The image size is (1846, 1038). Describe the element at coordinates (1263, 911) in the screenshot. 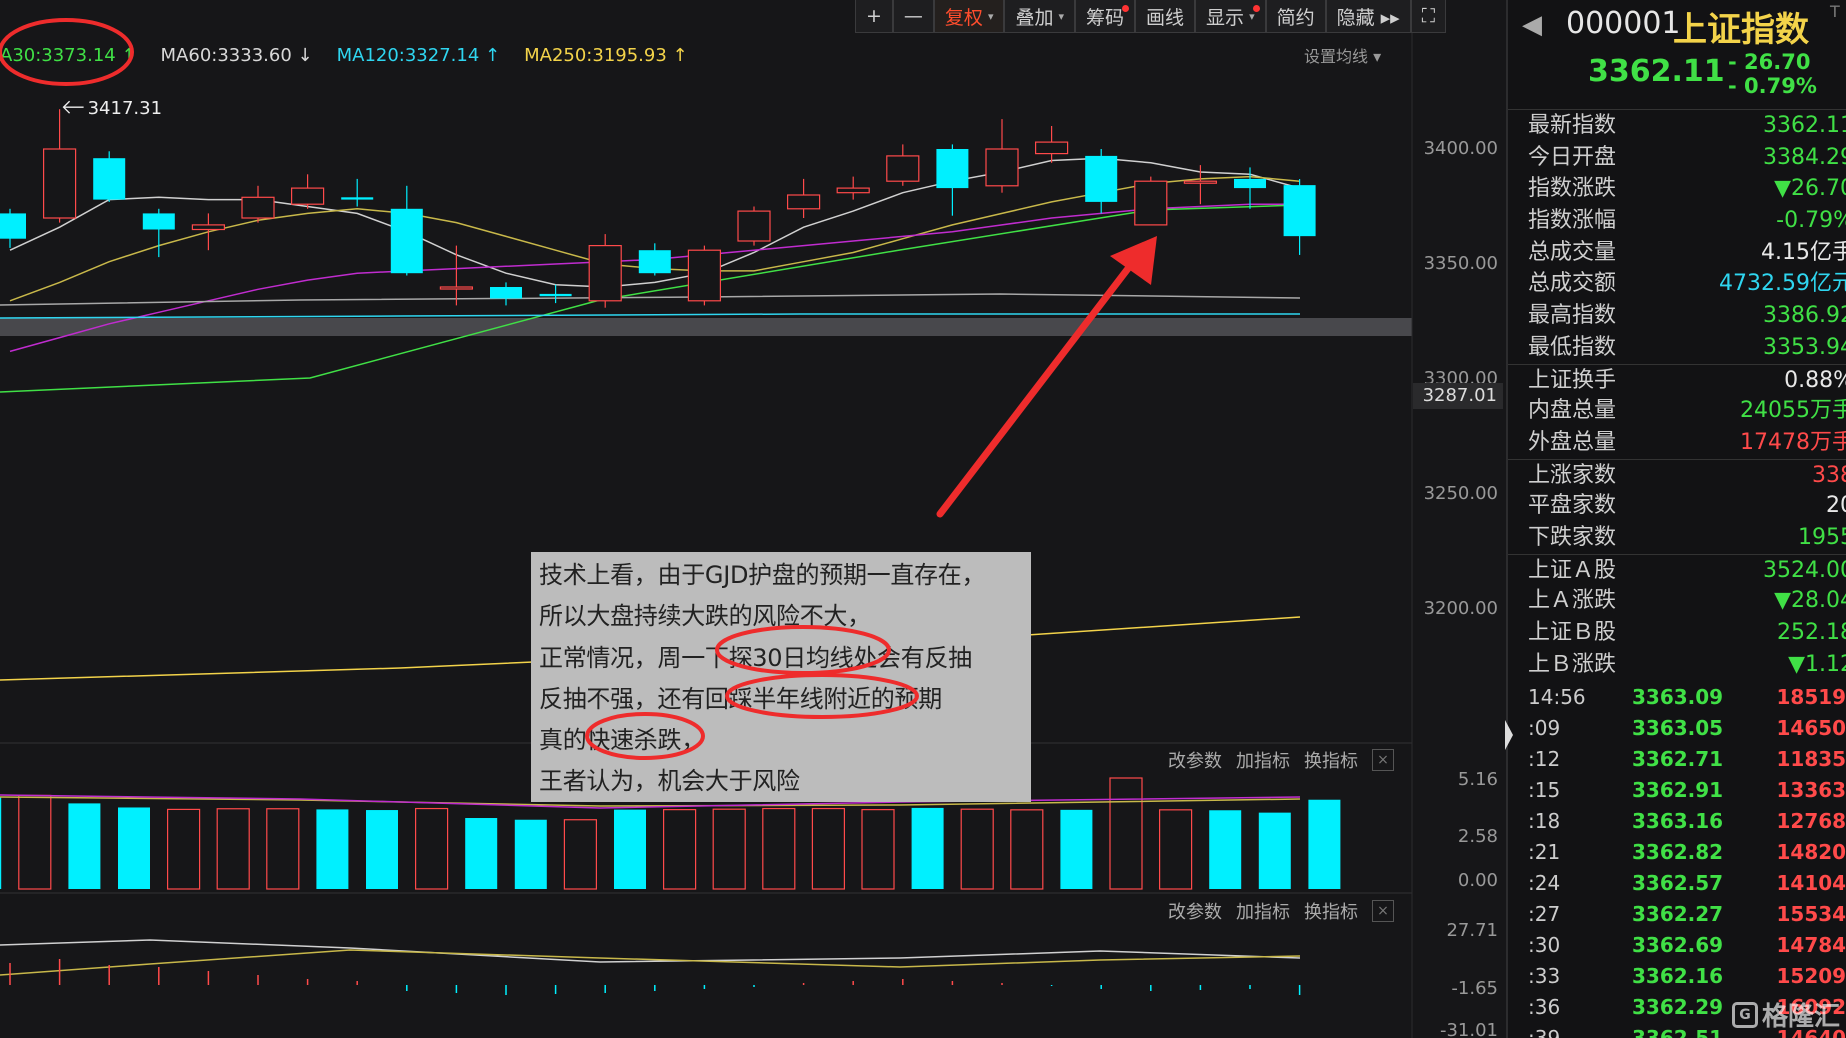

I see `indicator-add-button: 加指标` at that location.